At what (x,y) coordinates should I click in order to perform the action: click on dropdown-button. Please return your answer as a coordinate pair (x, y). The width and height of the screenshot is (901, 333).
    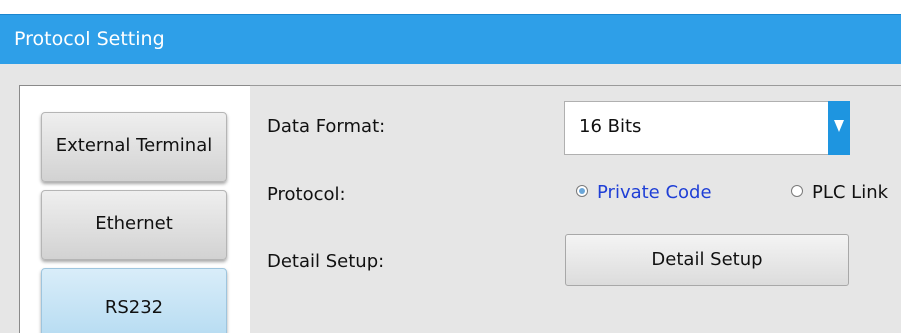
    Looking at the image, I should click on (839, 128).